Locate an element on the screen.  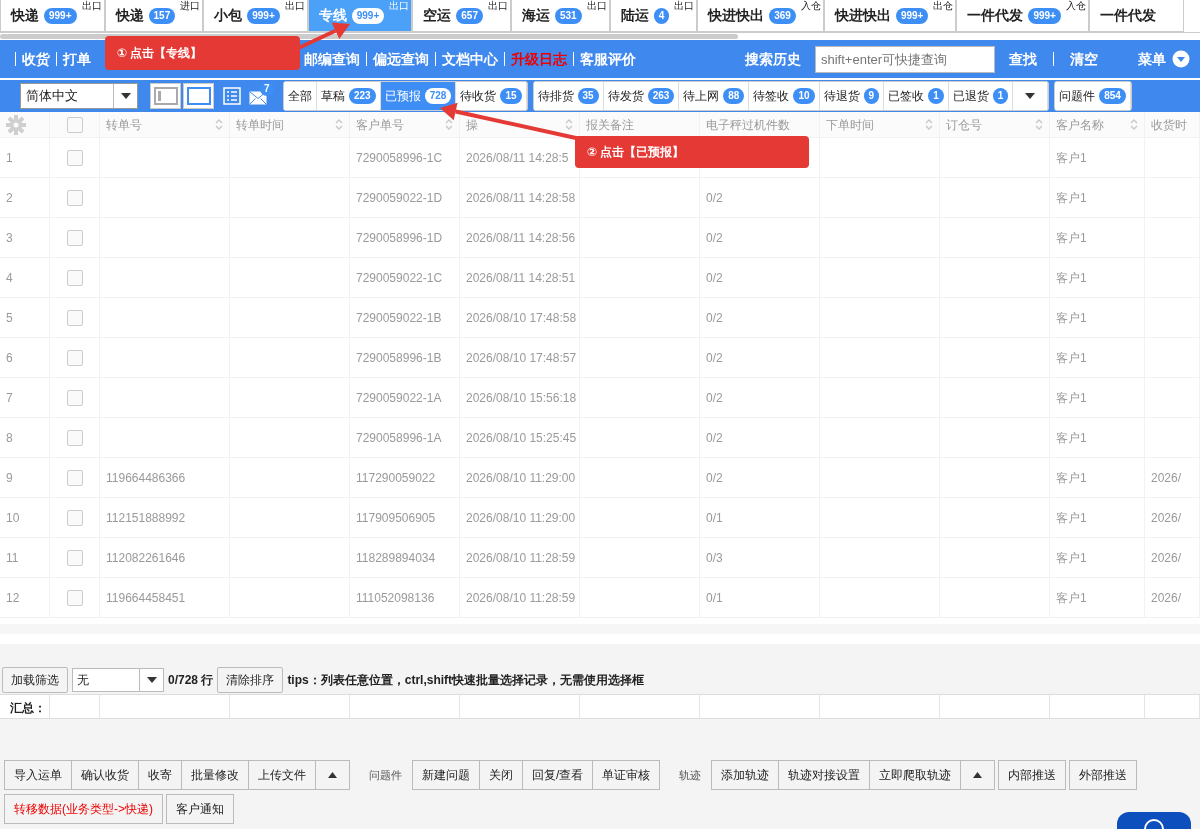
table-cell-text: 2026/08/10 17:48:57 is located at coordinates (521, 358).